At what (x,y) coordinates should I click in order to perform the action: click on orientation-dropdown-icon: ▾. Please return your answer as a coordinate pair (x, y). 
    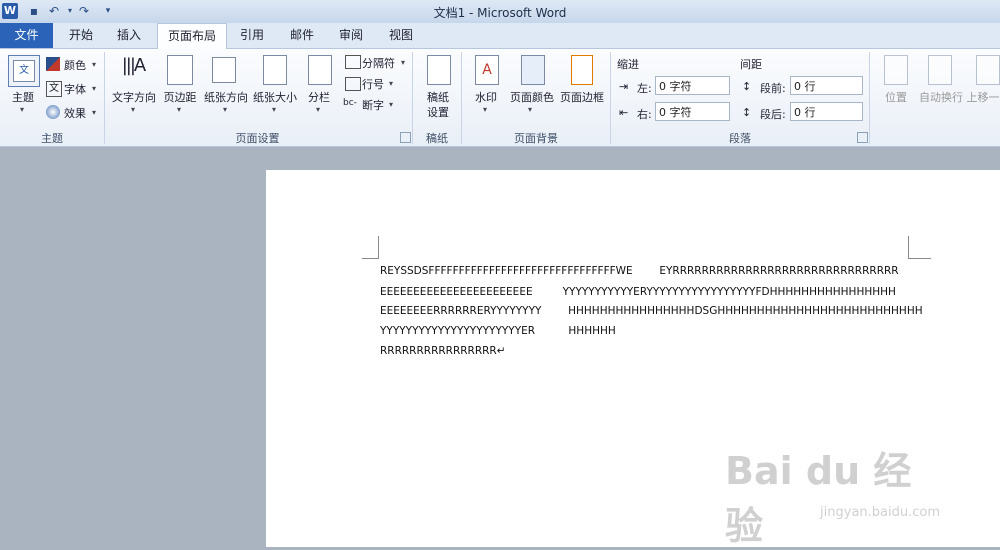
    Looking at the image, I should click on (225, 109).